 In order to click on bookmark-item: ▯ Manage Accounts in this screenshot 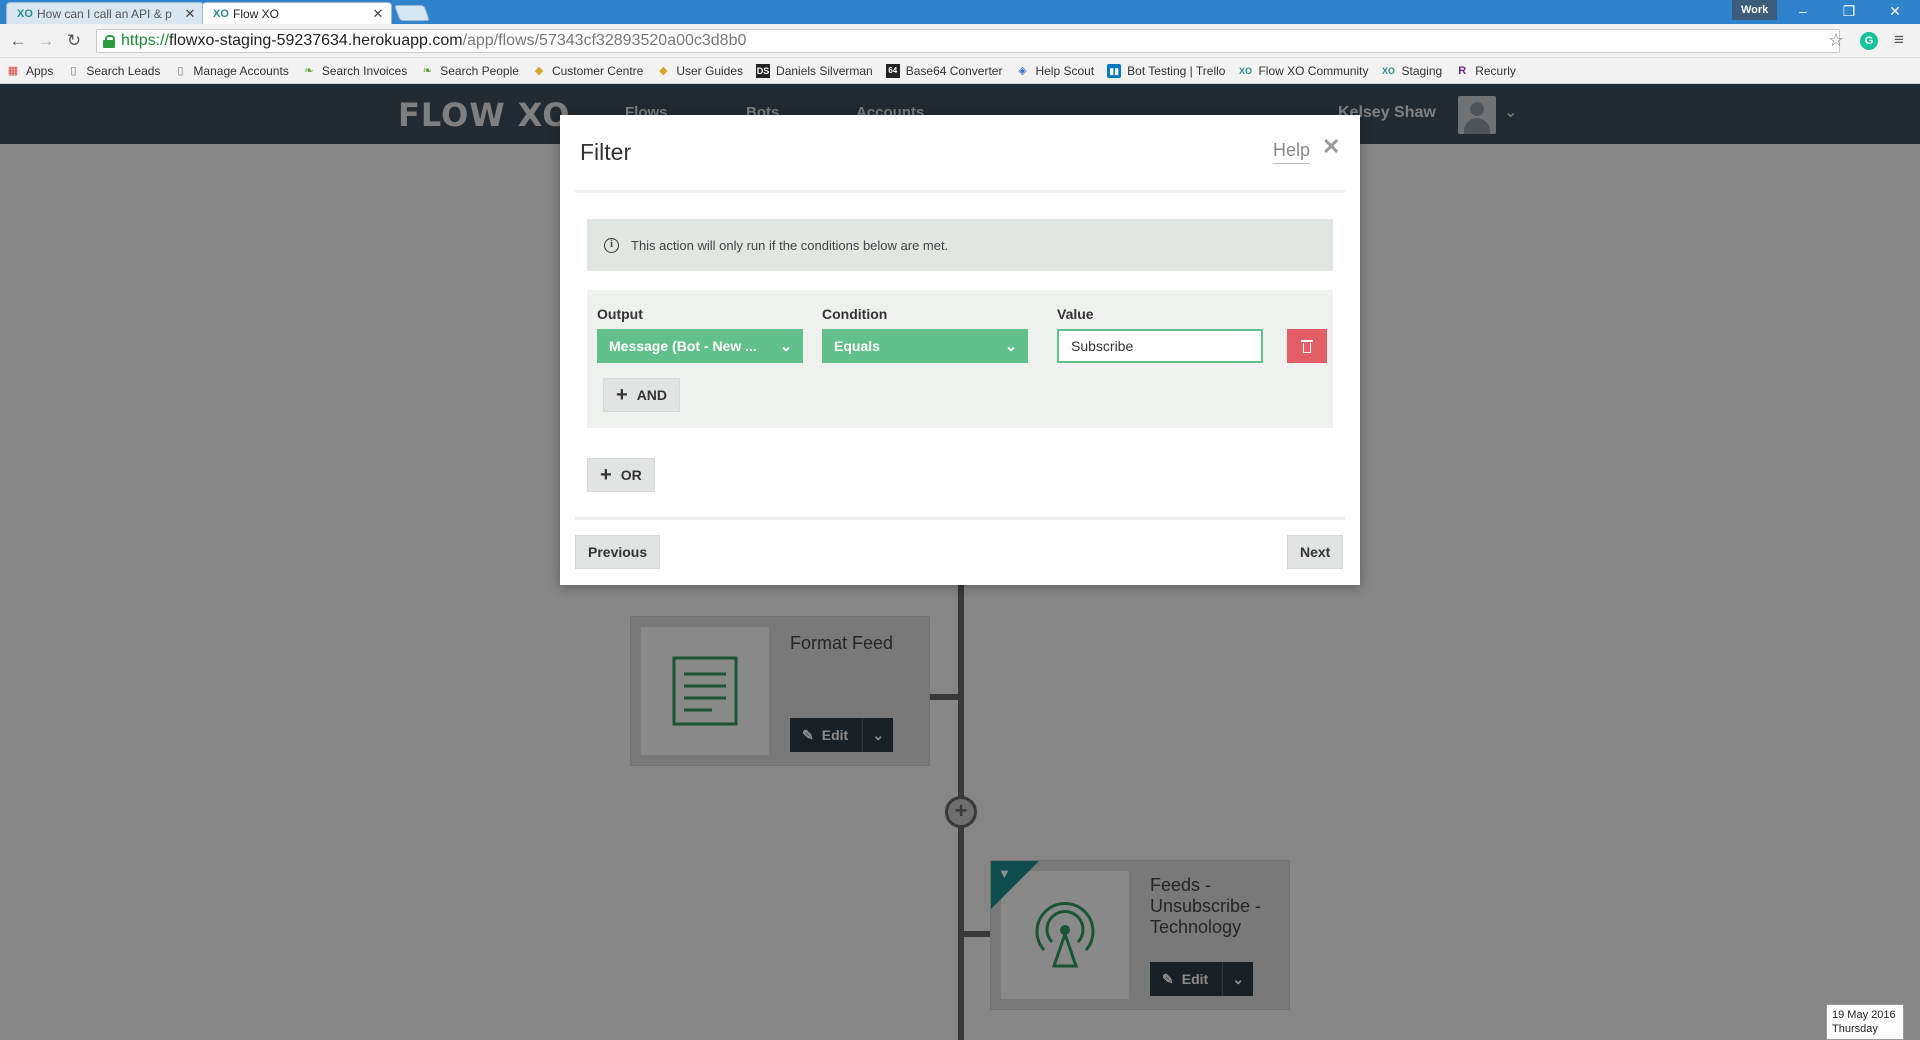, I will do `click(230, 71)`.